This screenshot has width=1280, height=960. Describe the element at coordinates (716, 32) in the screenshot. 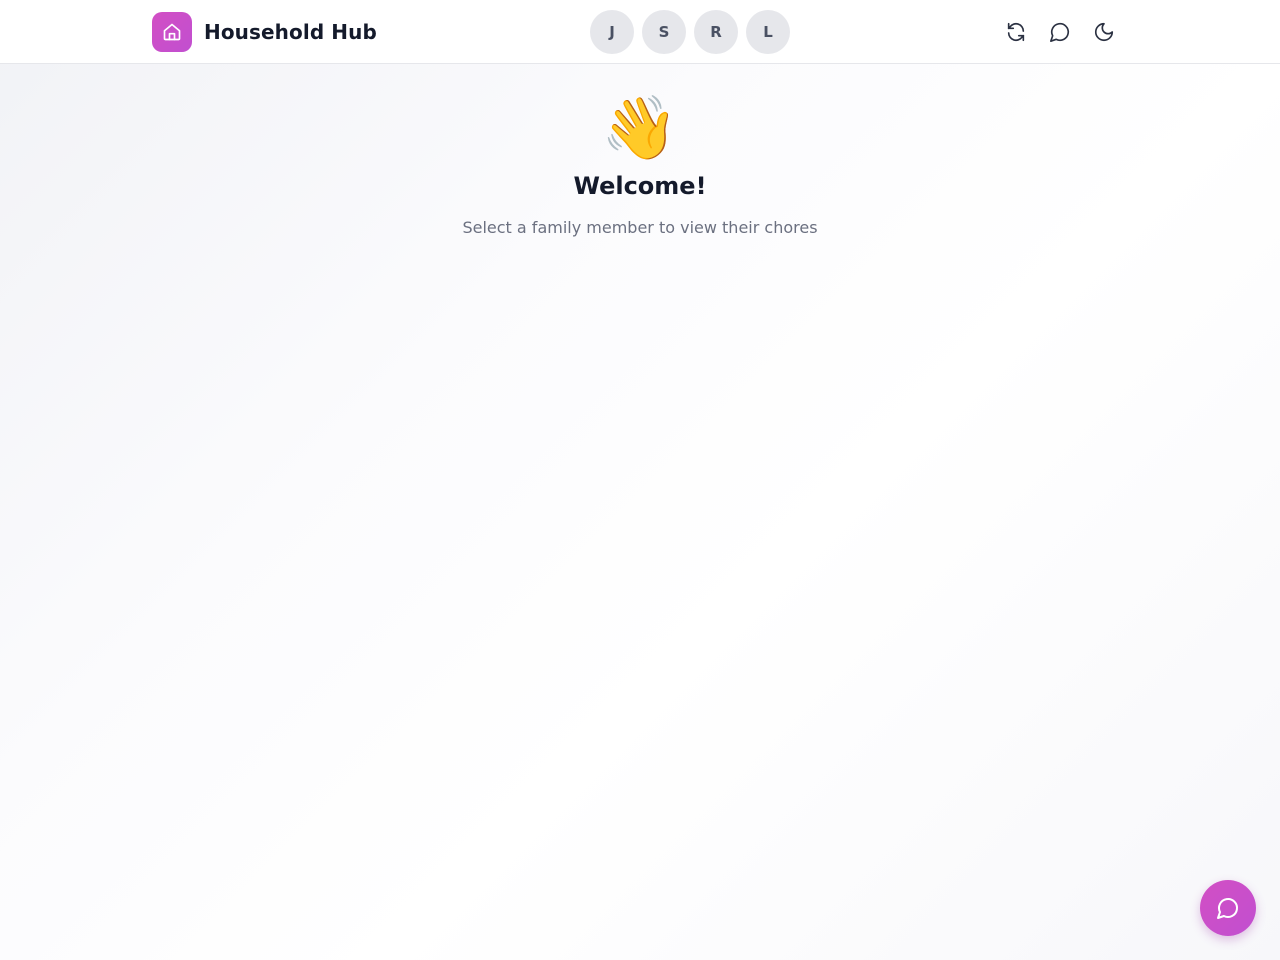

I see `member-avatar-r: R` at that location.